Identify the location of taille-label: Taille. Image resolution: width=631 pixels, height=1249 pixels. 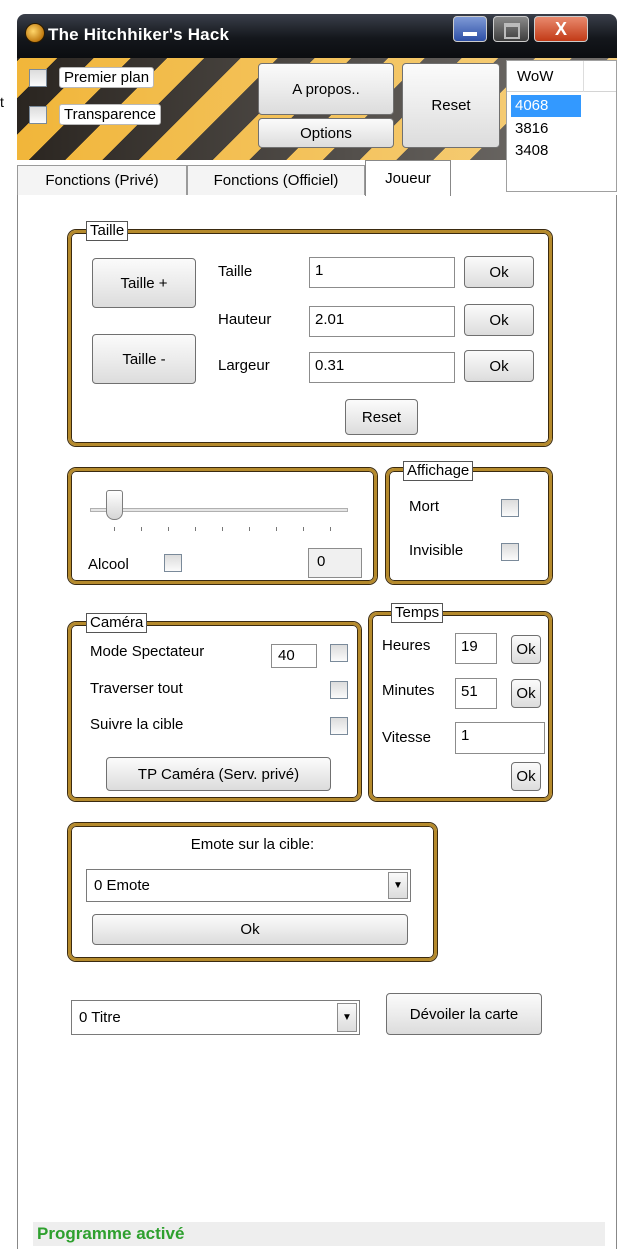
(235, 271).